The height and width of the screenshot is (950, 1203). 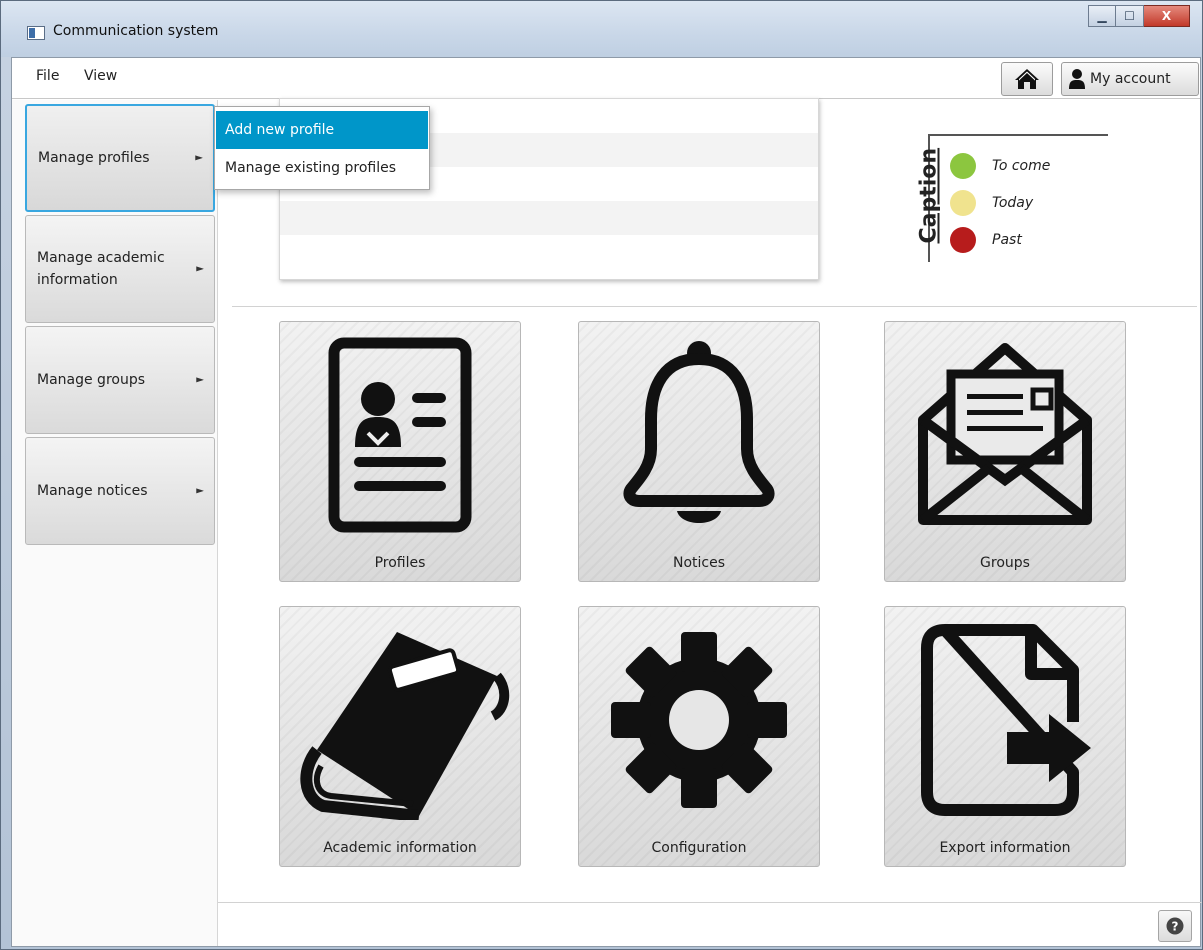 What do you see at coordinates (699, 848) in the screenshot?
I see `tile-label: Configuration` at bounding box center [699, 848].